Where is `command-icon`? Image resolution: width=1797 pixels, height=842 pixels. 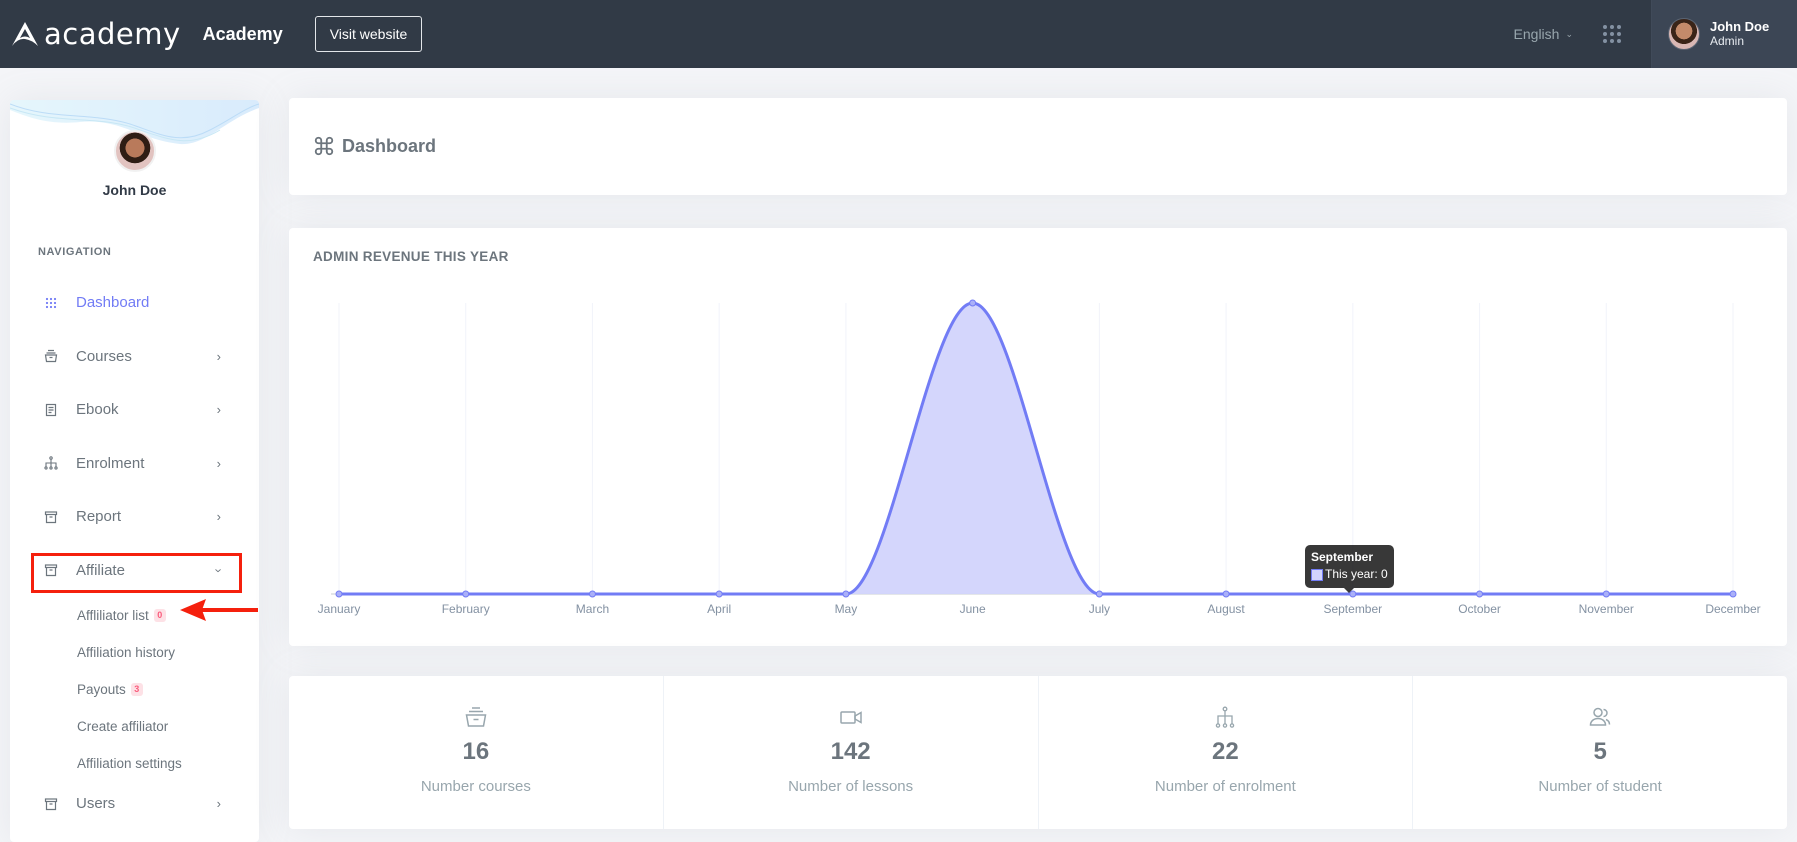 command-icon is located at coordinates (324, 146).